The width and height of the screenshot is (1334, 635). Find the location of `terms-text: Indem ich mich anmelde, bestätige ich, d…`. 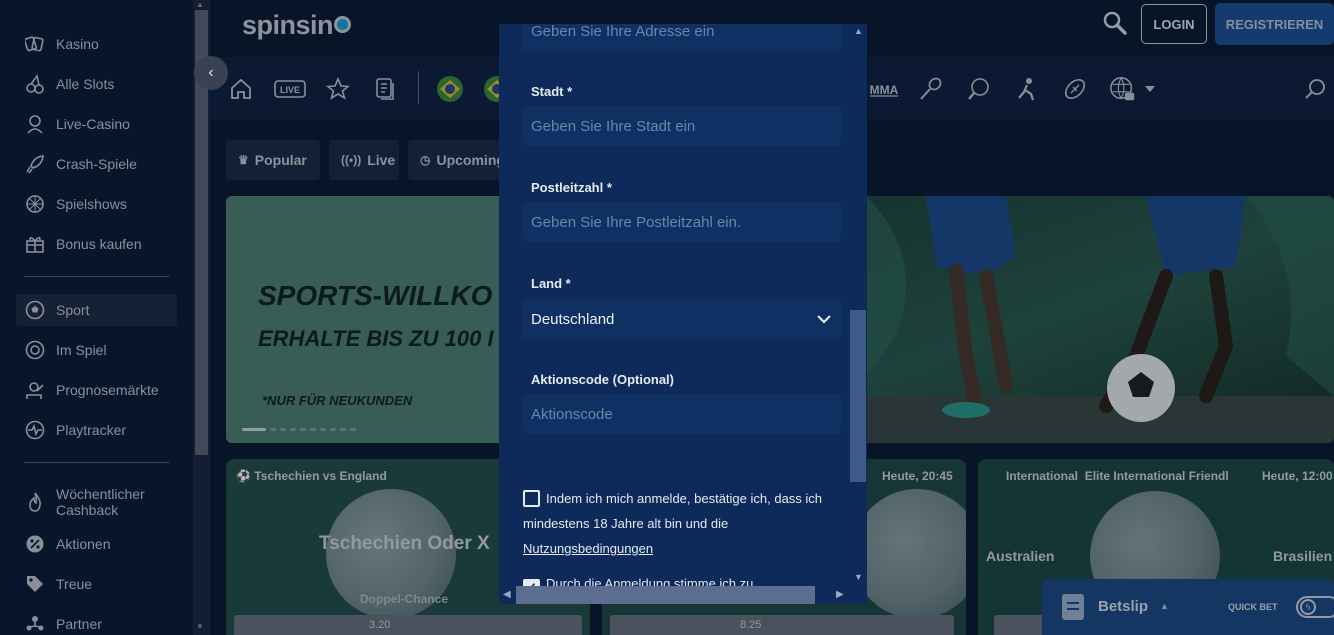

terms-text: Indem ich mich anmelde, bestätige ich, d… is located at coordinates (673, 511).